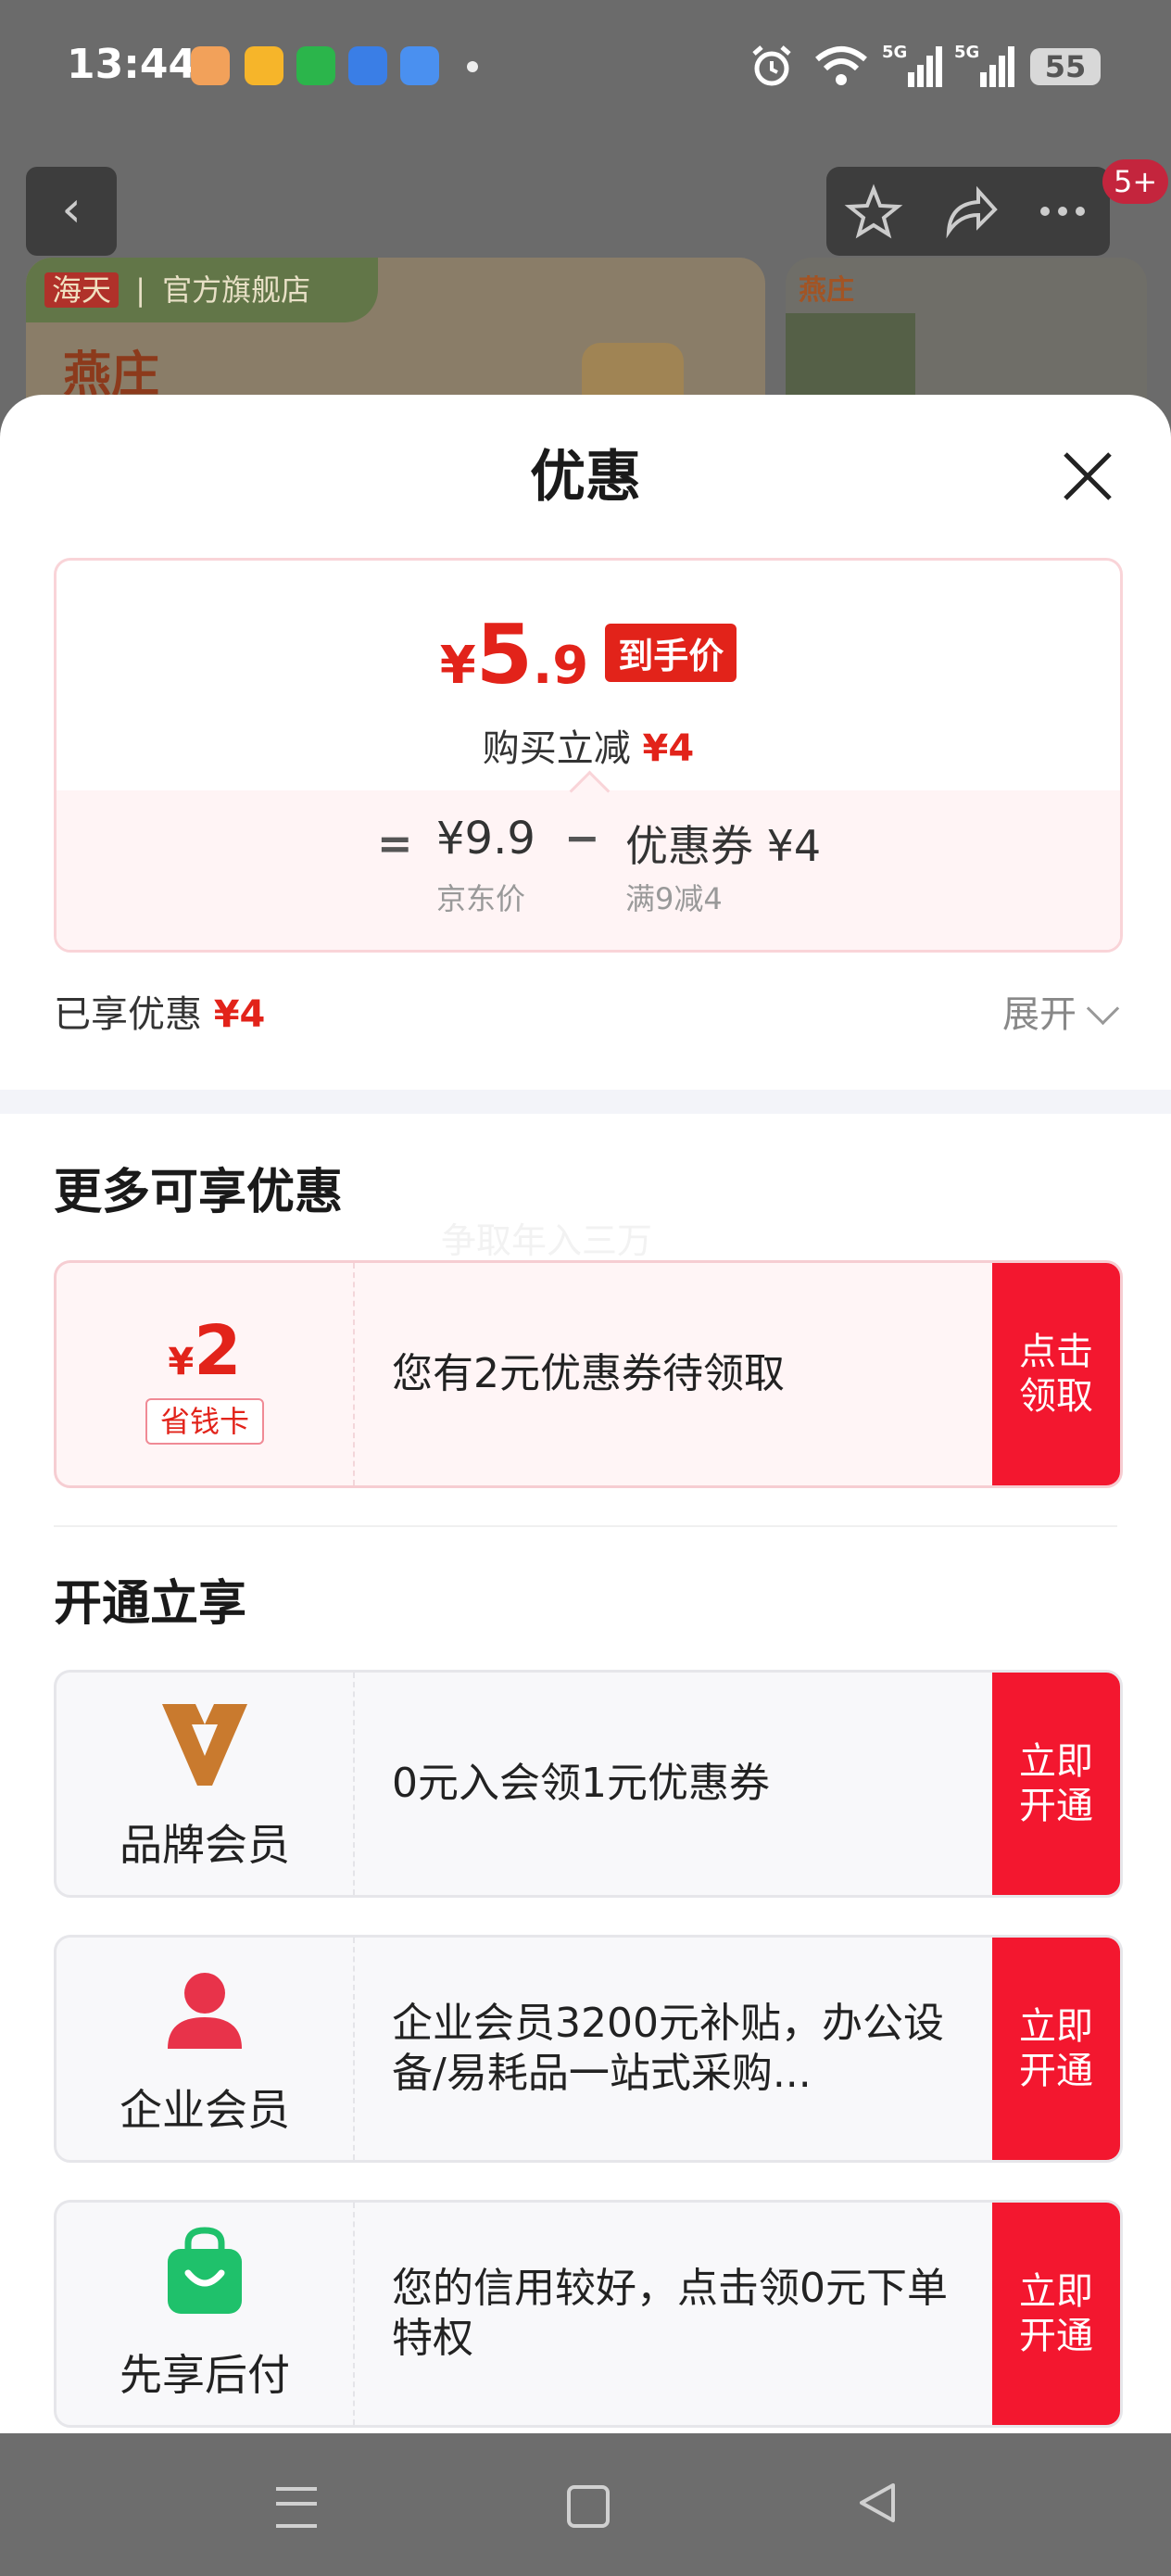 The height and width of the screenshot is (2576, 1171). Describe the element at coordinates (486, 839) in the screenshot. I see `jd-price: ¥9.9` at that location.